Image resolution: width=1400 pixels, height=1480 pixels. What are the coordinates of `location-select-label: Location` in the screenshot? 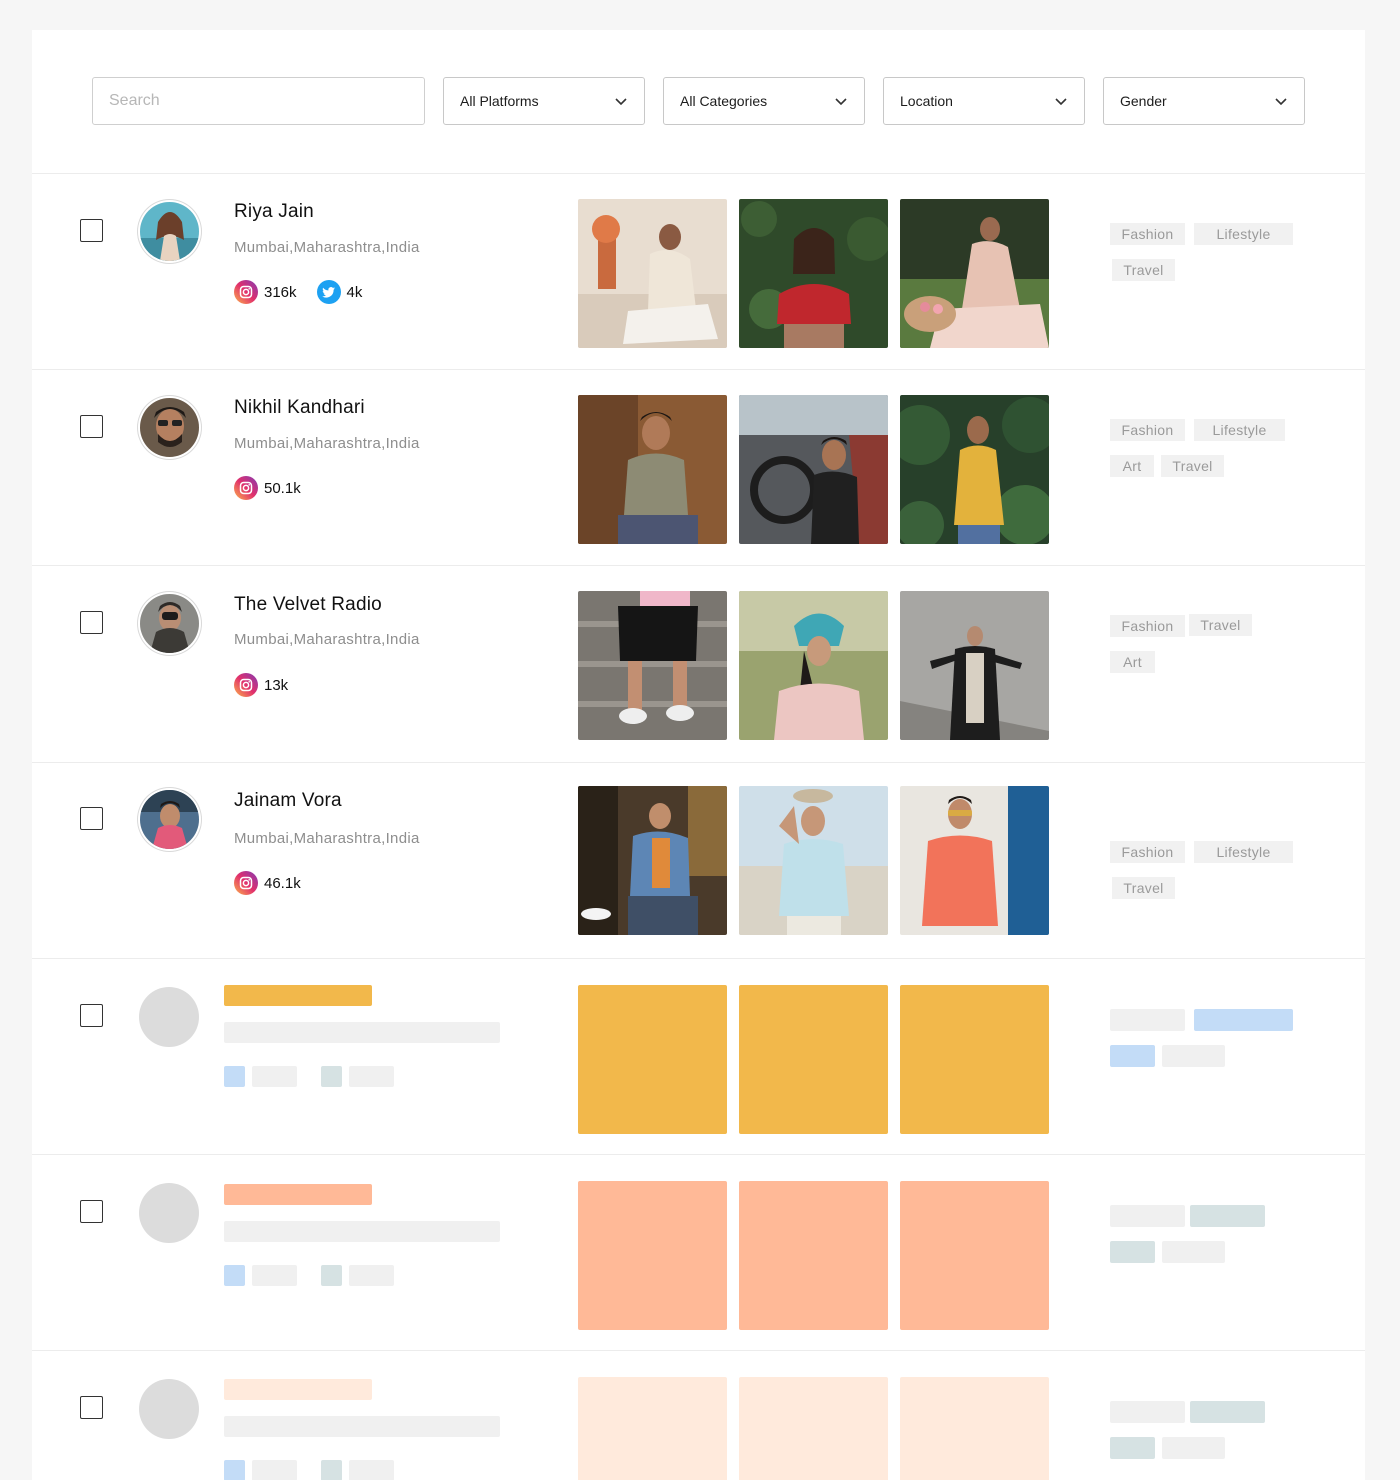 It's located at (926, 101).